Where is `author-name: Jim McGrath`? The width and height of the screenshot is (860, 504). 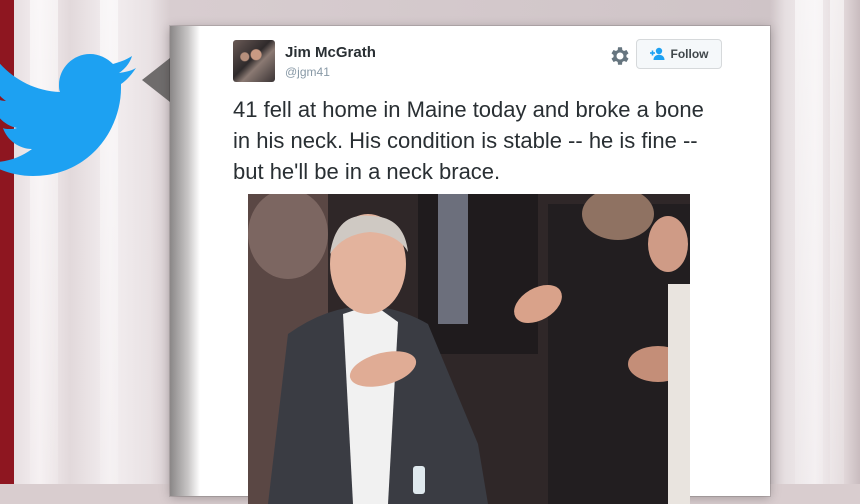
author-name: Jim McGrath is located at coordinates (330, 52).